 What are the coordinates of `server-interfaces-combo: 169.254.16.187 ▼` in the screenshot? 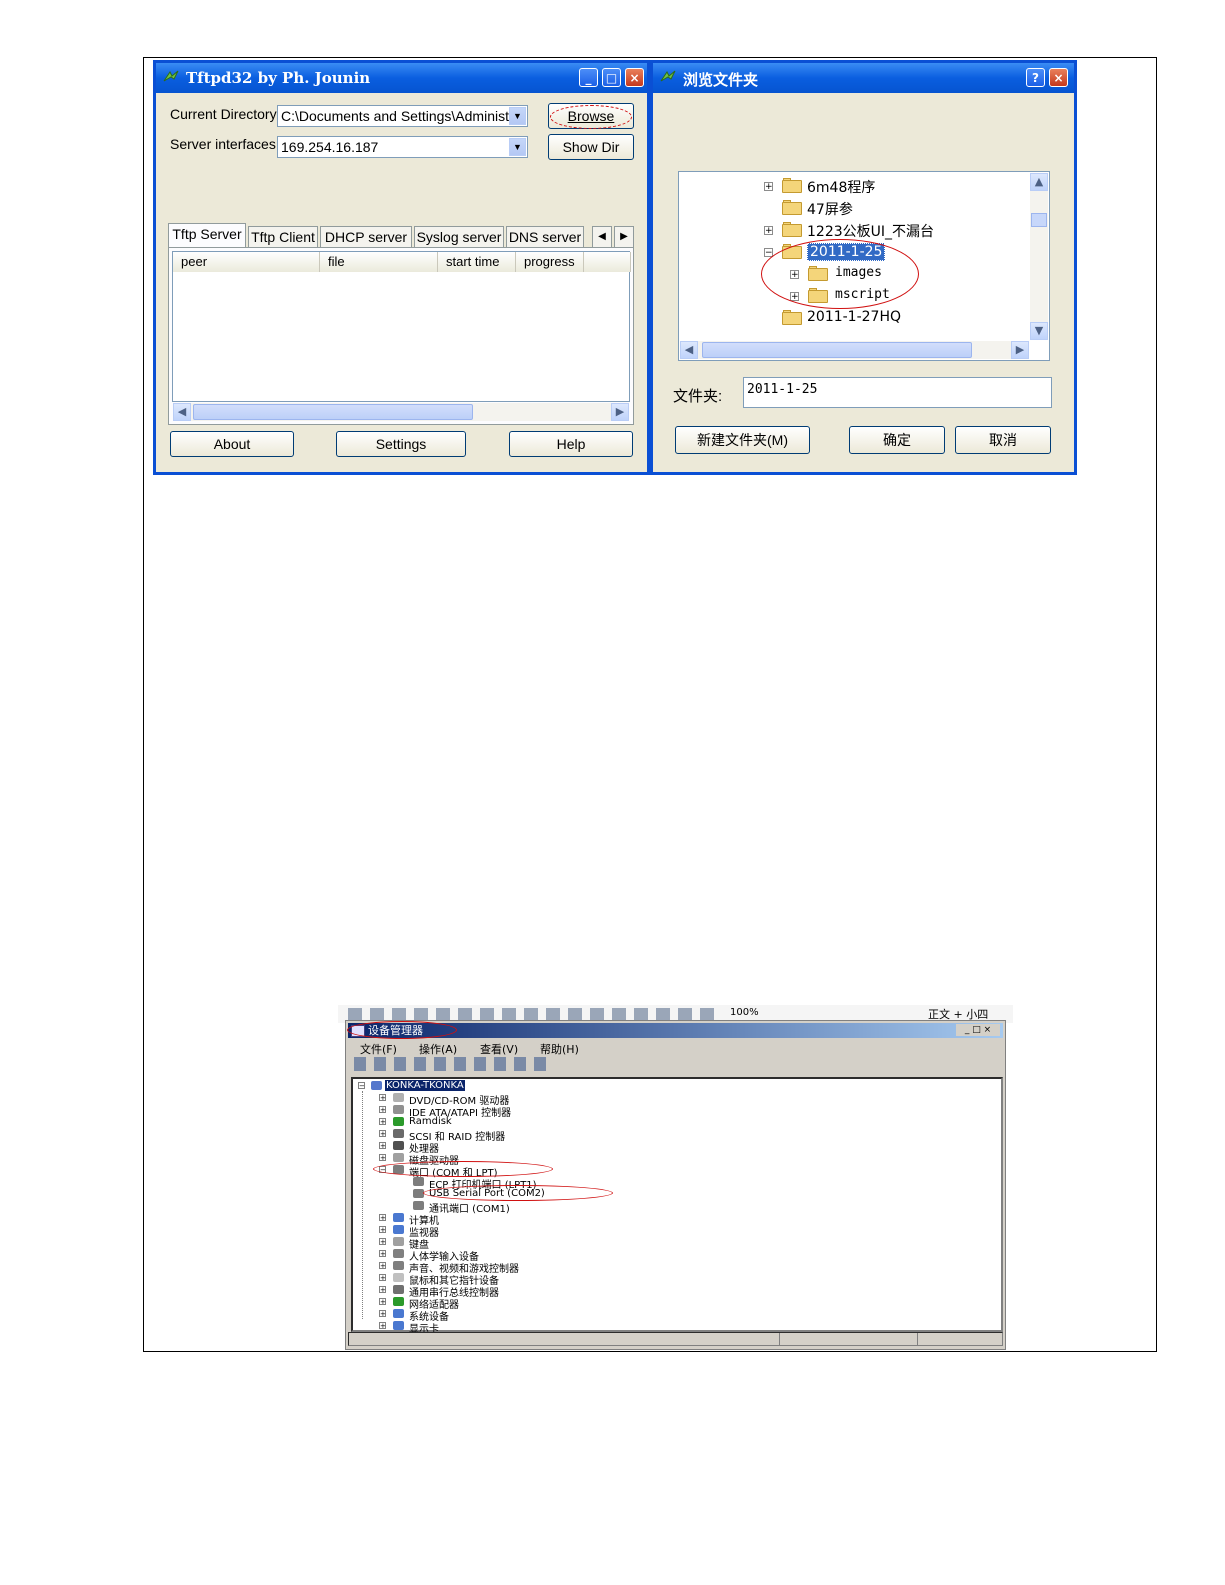 It's located at (402, 147).